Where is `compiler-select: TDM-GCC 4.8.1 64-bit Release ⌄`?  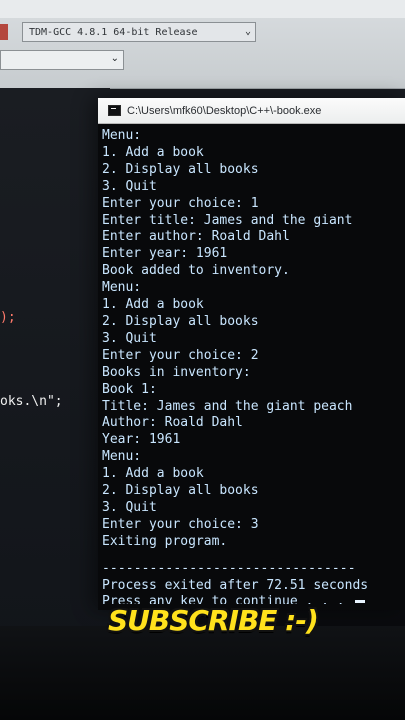 compiler-select: TDM-GCC 4.8.1 64-bit Release ⌄ is located at coordinates (139, 32).